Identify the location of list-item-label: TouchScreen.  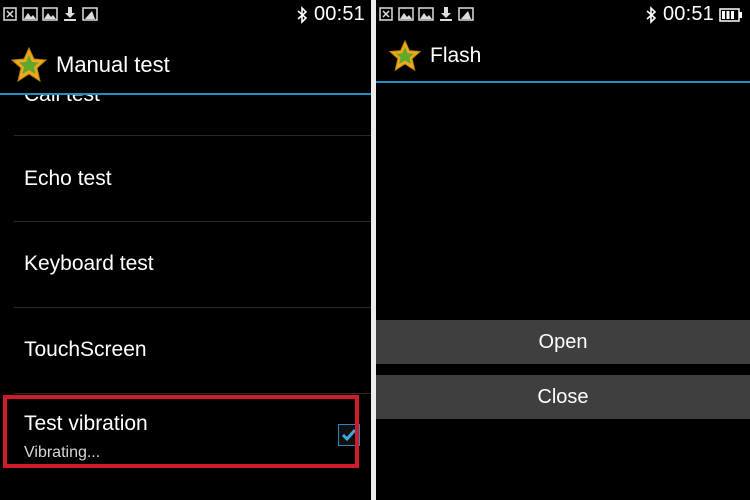
(85, 349).